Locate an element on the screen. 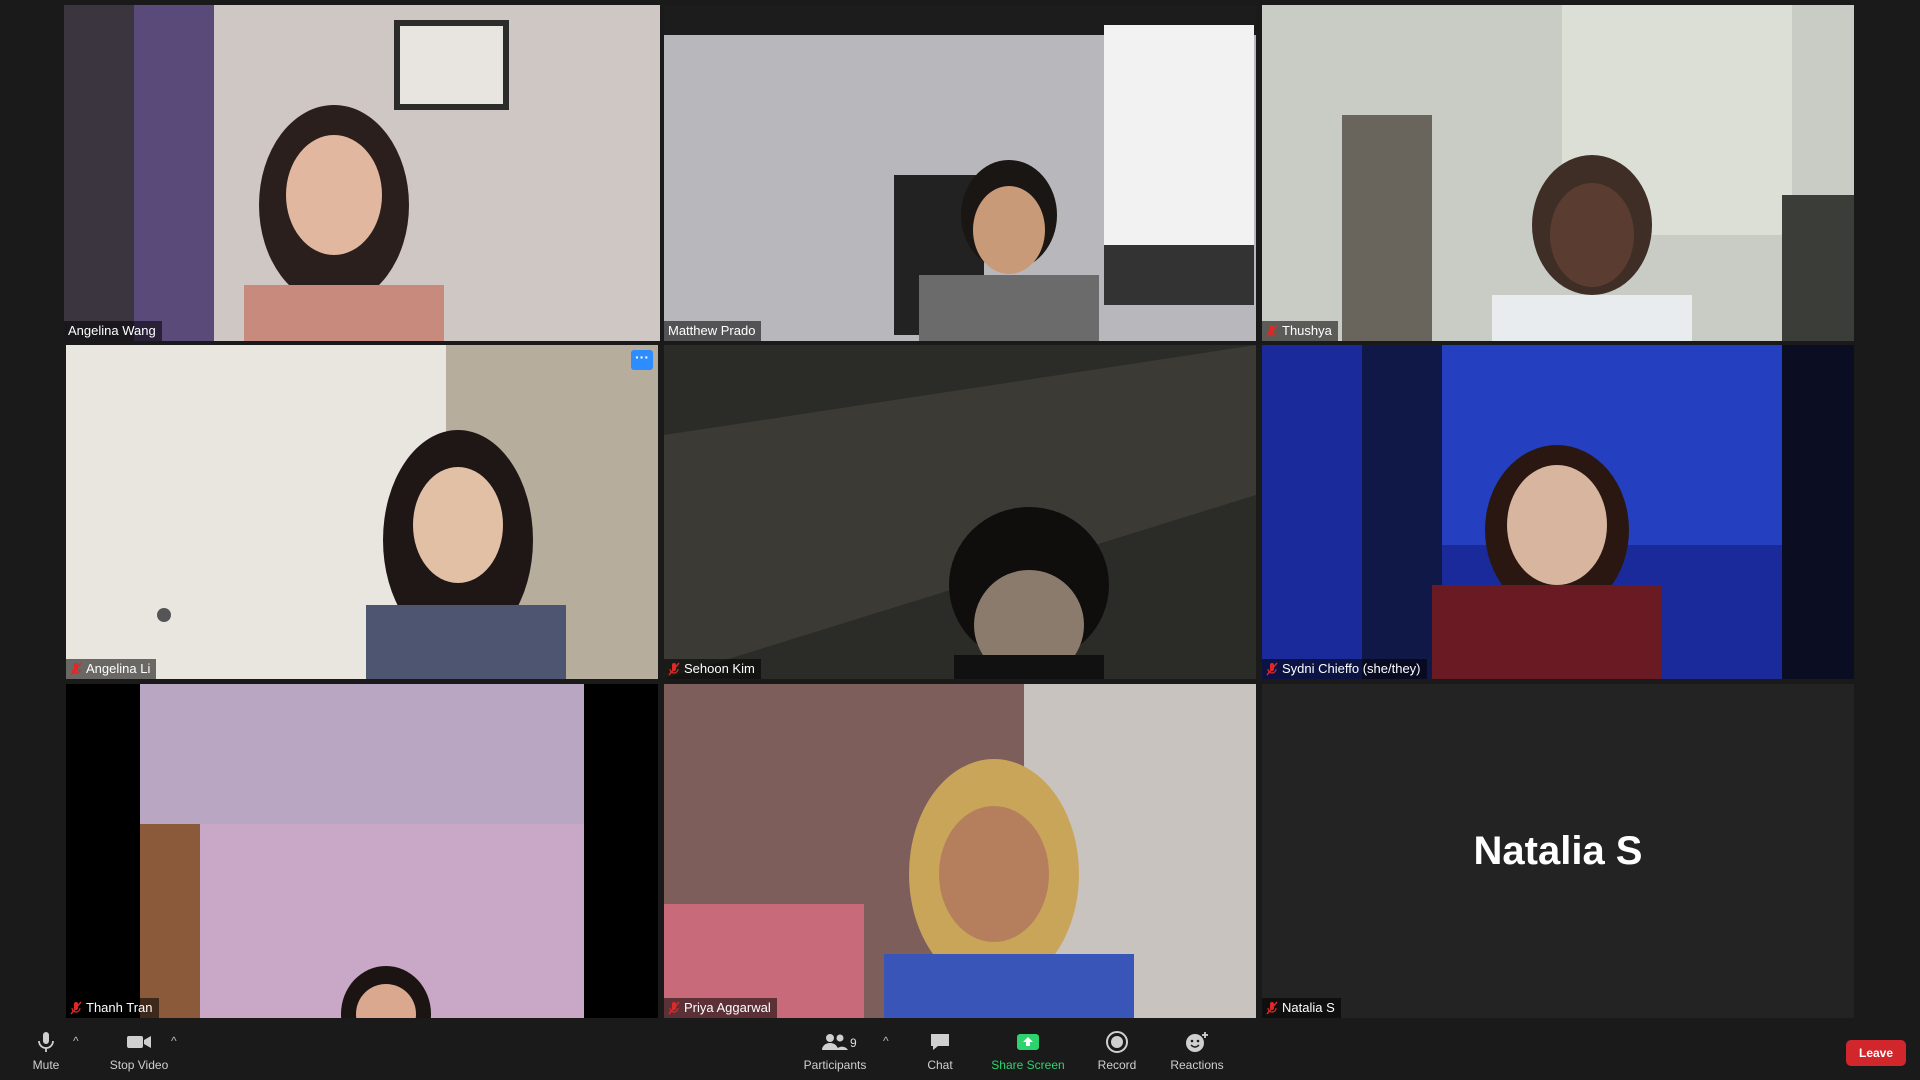 This screenshot has height=1080, width=1920. participant-nametag: Angelina Li is located at coordinates (111, 669).